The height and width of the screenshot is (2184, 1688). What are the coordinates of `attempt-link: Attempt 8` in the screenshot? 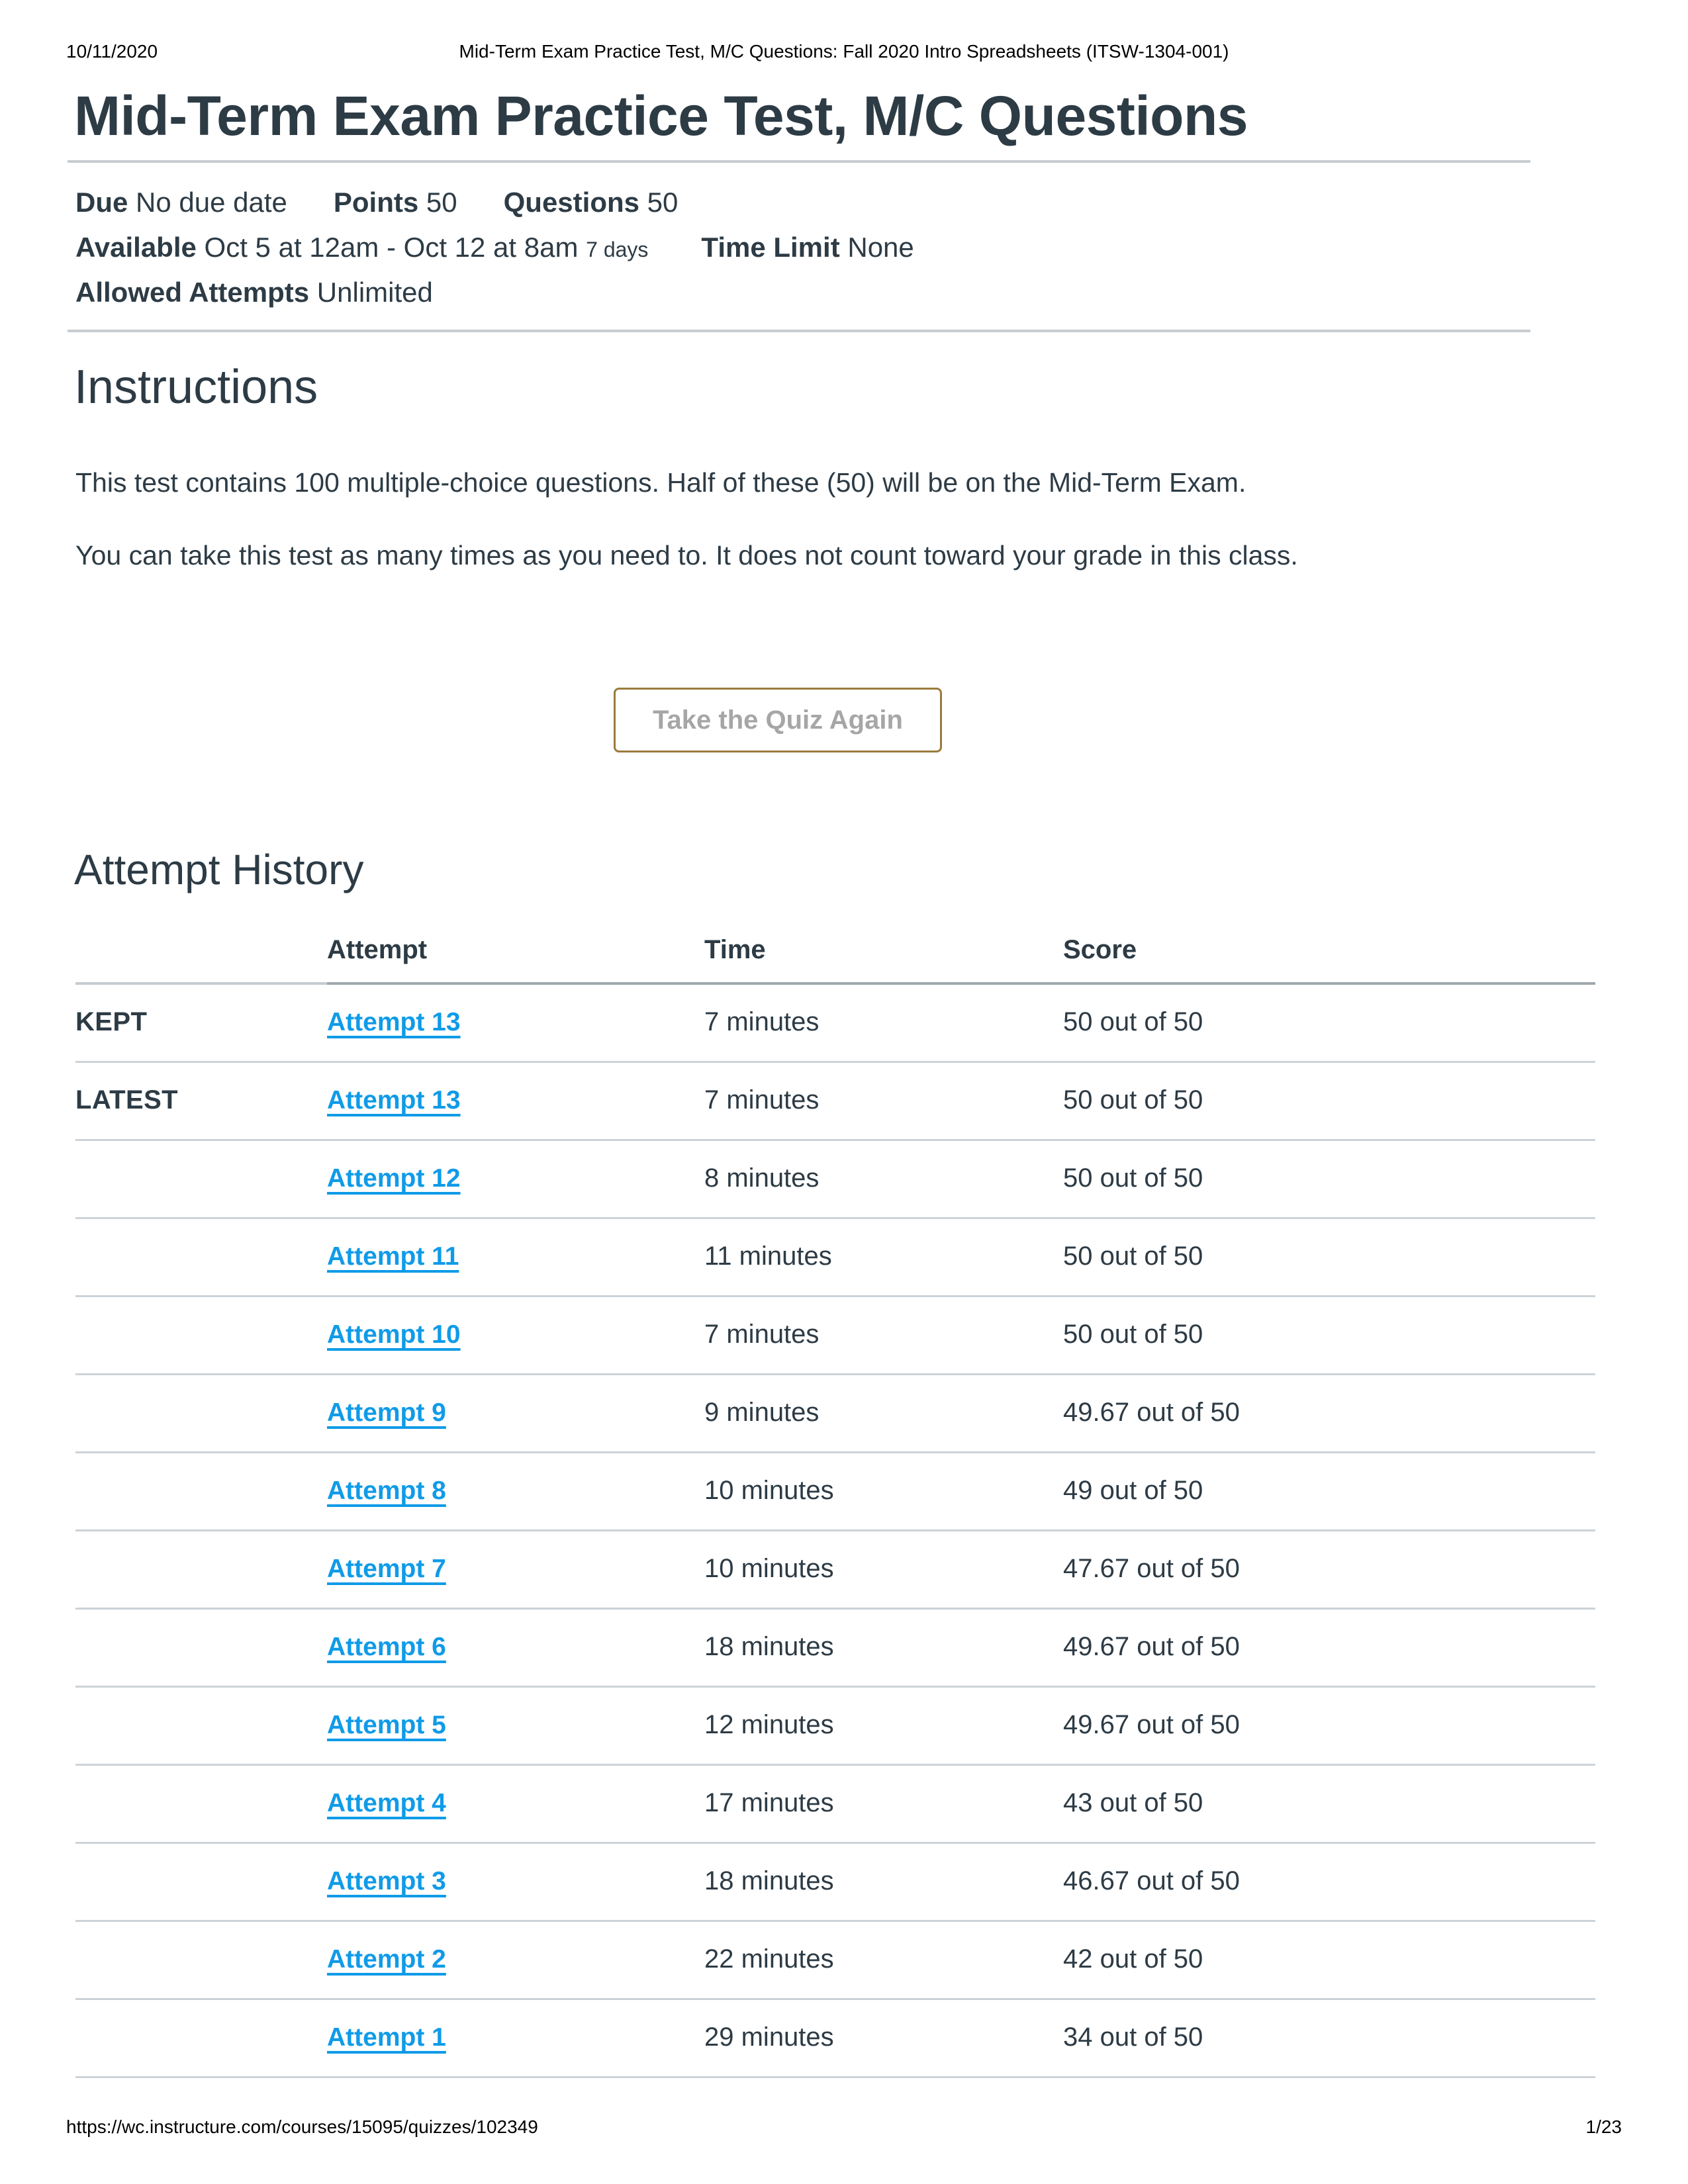 It's located at (386, 1491).